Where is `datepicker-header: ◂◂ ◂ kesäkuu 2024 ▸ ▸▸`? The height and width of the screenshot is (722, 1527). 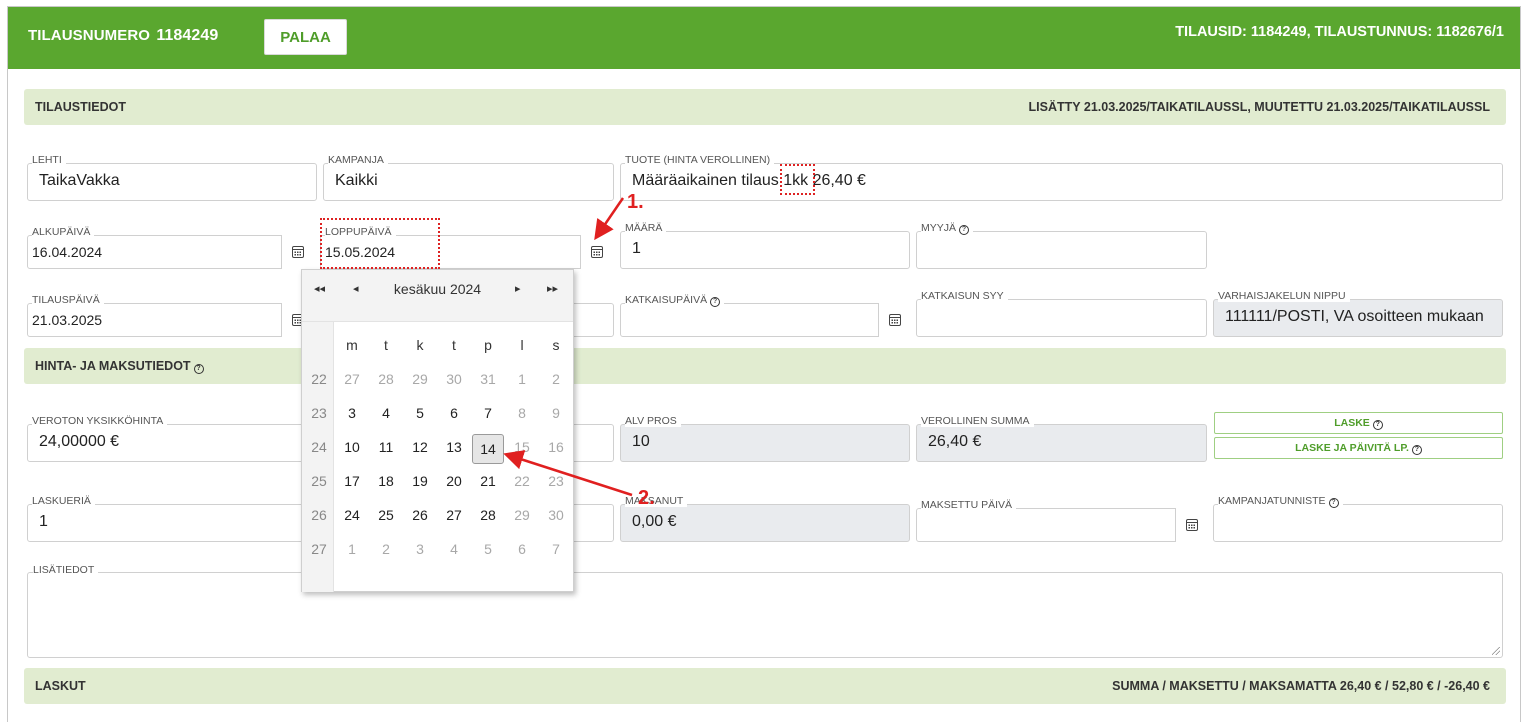 datepicker-header: ◂◂ ◂ kesäkuu 2024 ▸ ▸▸ is located at coordinates (437, 296).